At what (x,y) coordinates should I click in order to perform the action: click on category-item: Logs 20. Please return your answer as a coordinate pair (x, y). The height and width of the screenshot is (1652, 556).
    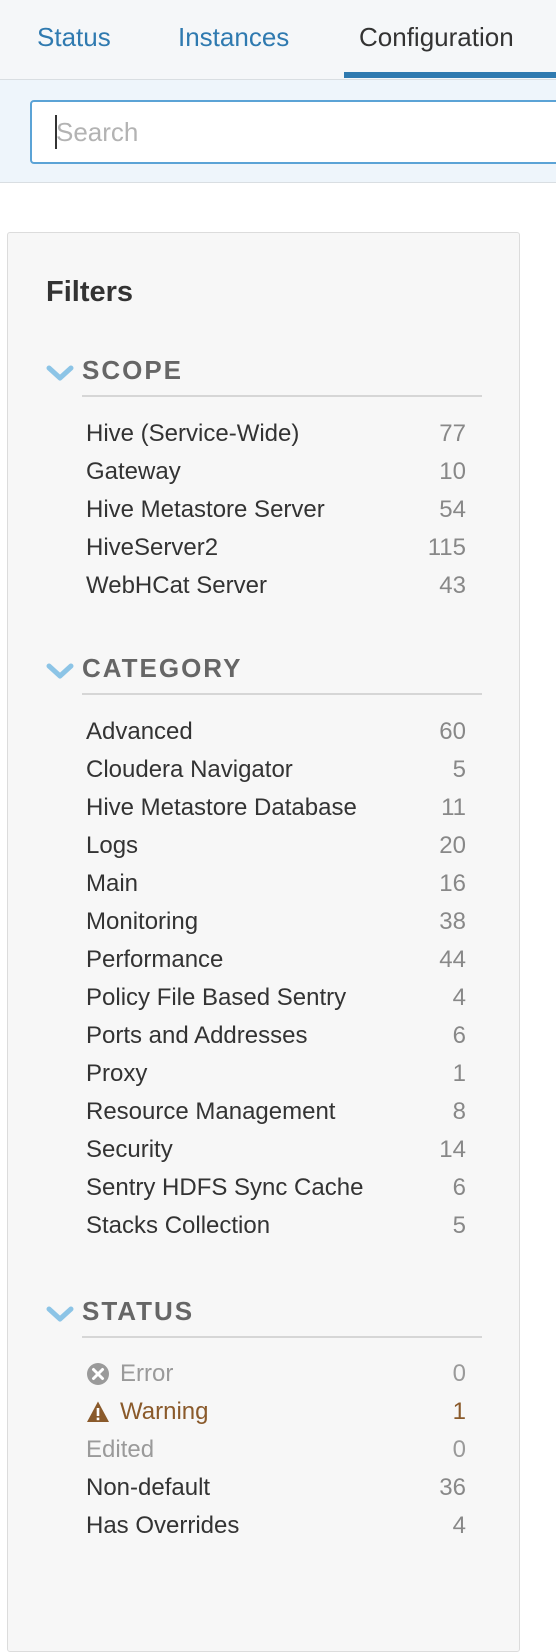
    Looking at the image, I should click on (276, 846).